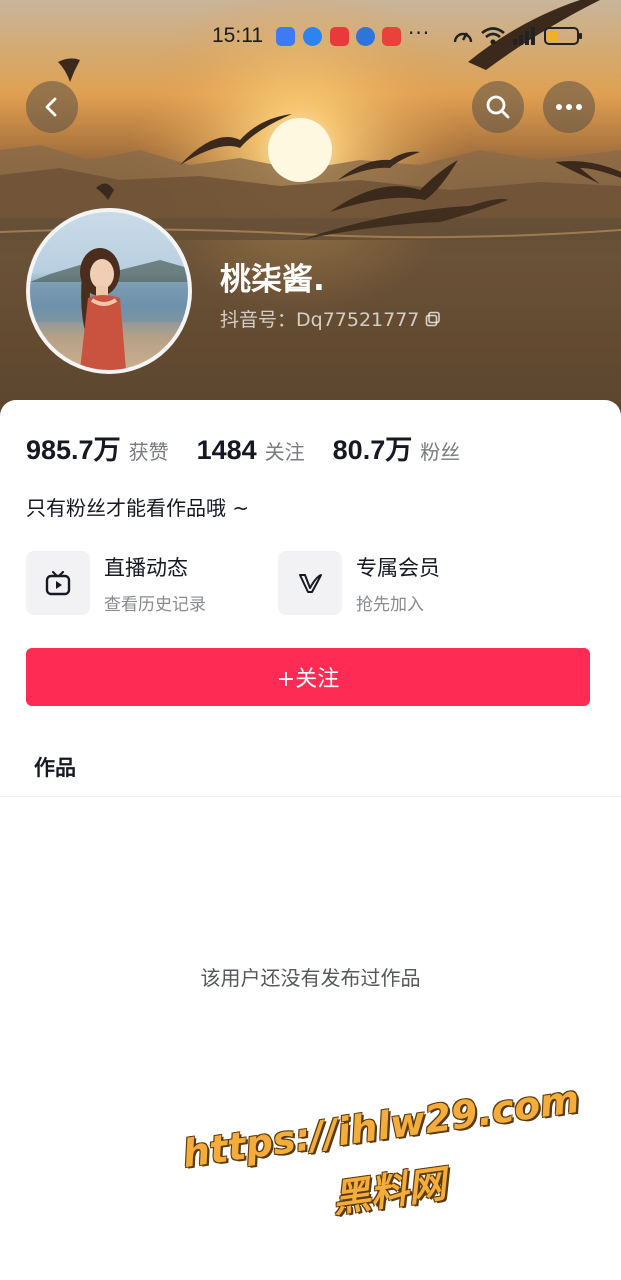 This screenshot has height=1280, width=621. I want to click on vip-v-icon, so click(310, 583).